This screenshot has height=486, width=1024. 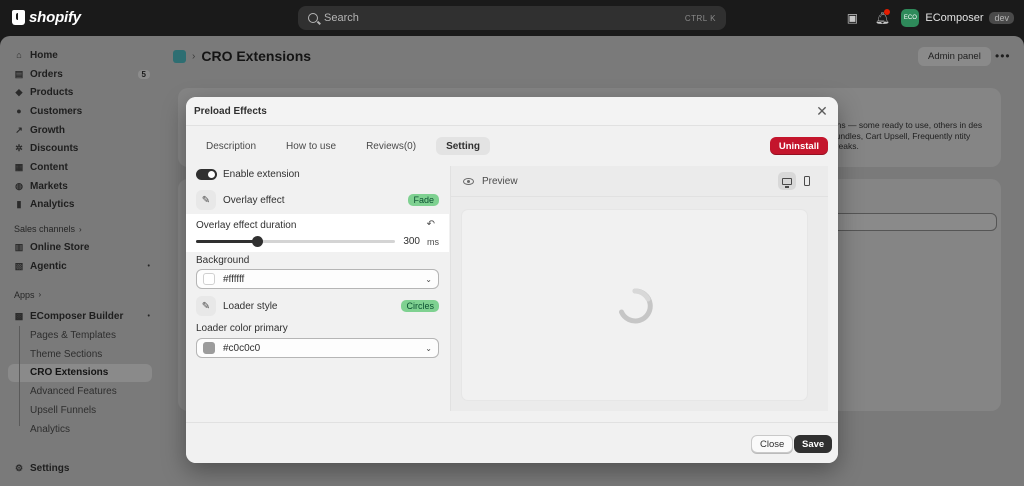 I want to click on sidebar-subitem-analytics: Analytics, so click(x=80, y=429).